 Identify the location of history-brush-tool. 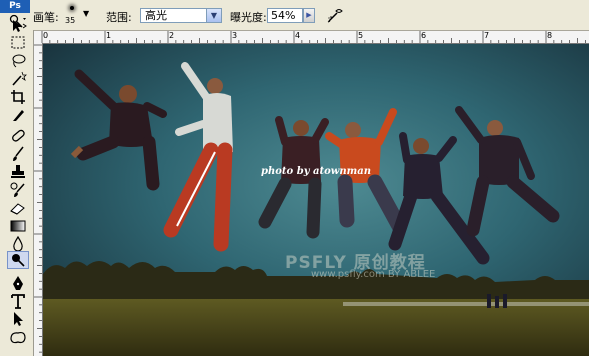
(18, 190).